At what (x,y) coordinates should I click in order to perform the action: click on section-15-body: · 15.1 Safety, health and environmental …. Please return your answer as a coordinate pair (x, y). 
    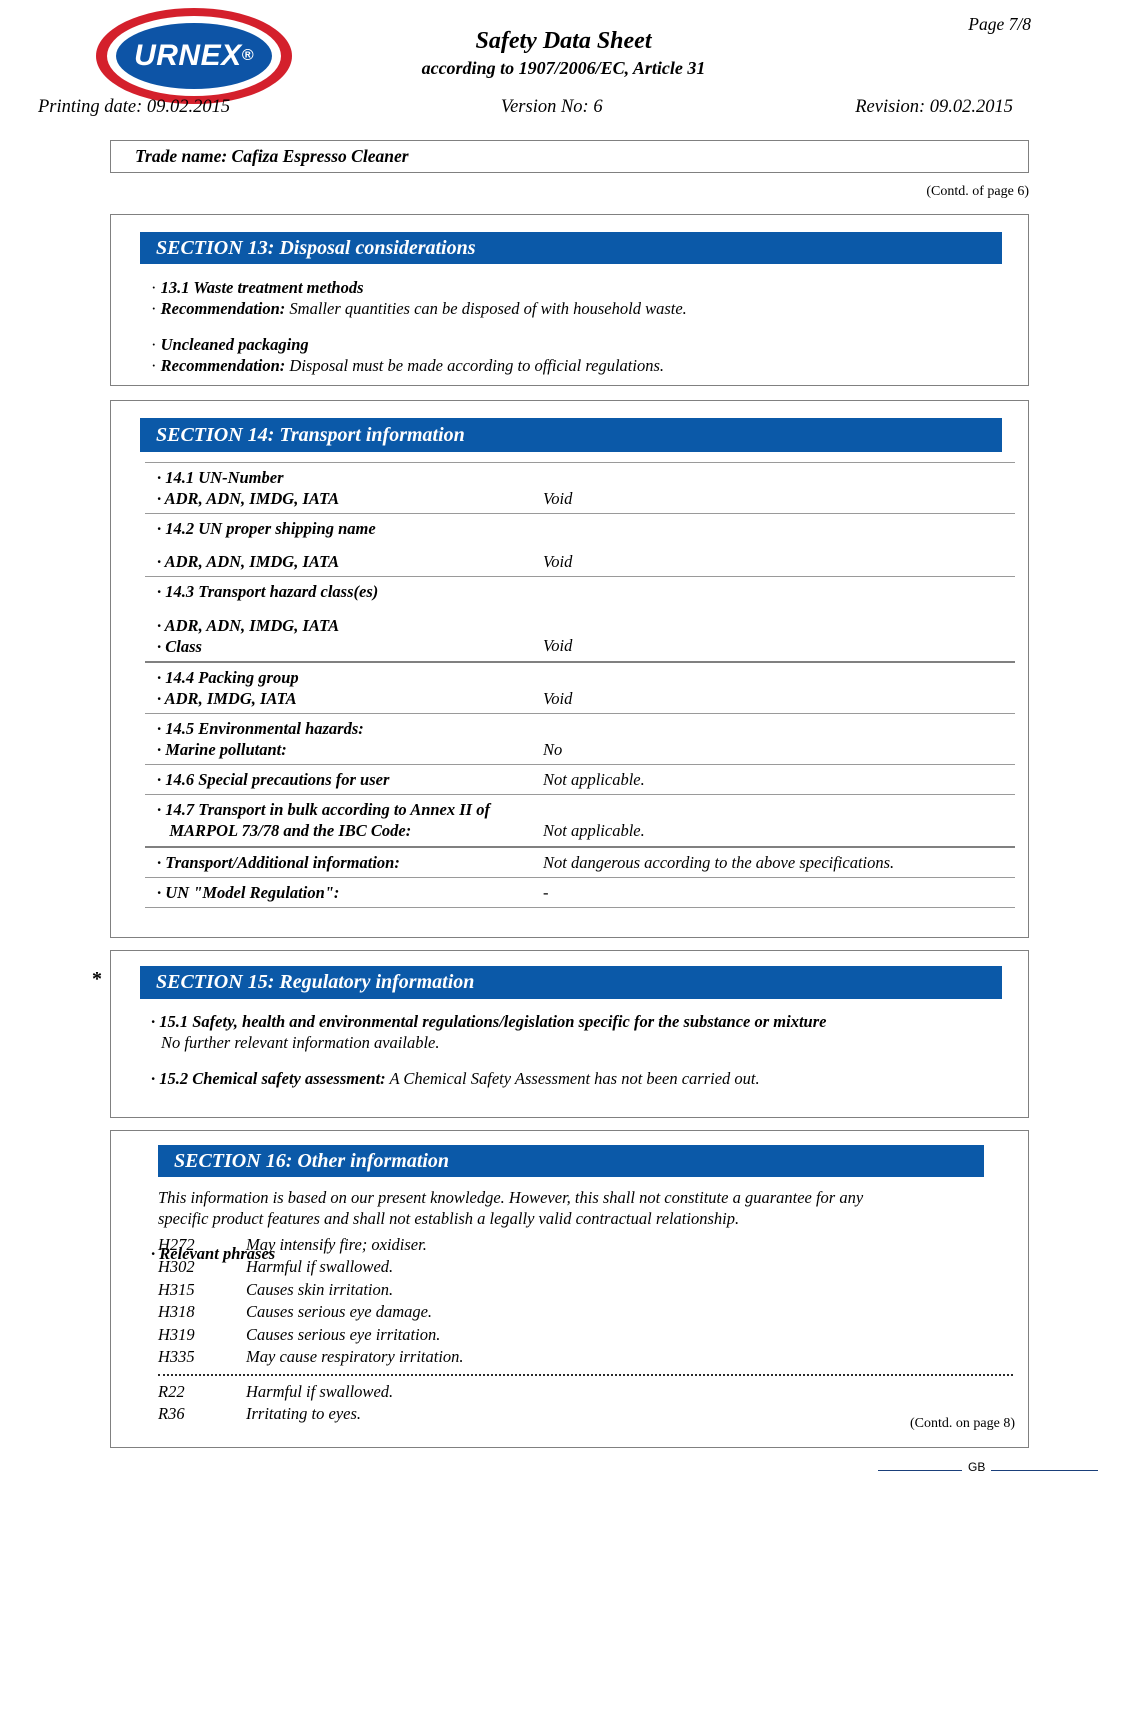
    Looking at the image, I should click on (582, 1050).